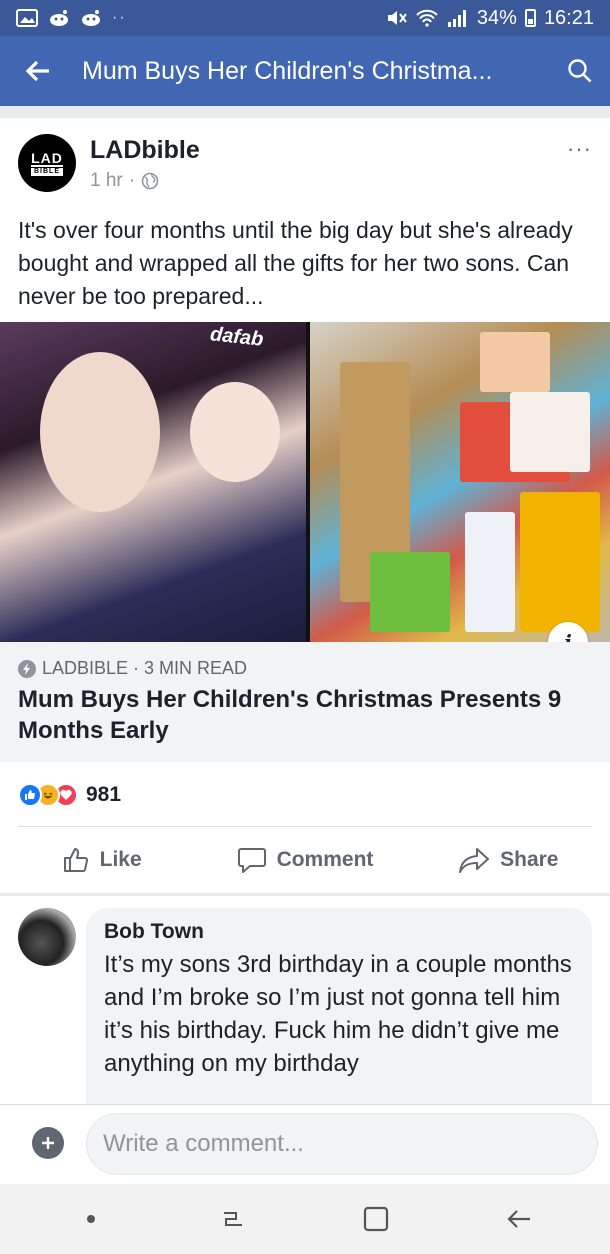 Image resolution: width=610 pixels, height=1254 pixels. I want to click on comment-label: Comment, so click(325, 859).